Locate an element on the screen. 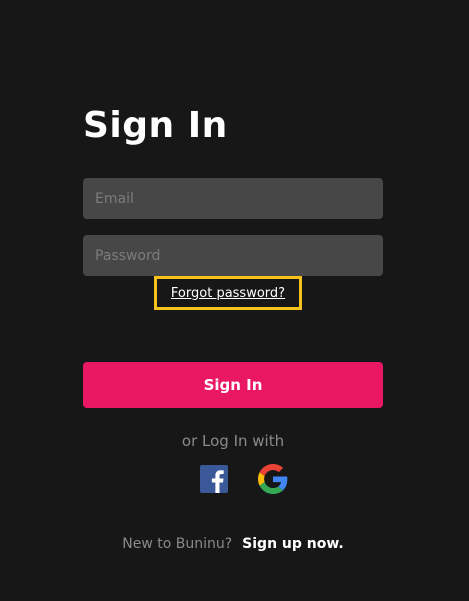 This screenshot has height=601, width=469. sign-in-button: Sign In is located at coordinates (233, 385).